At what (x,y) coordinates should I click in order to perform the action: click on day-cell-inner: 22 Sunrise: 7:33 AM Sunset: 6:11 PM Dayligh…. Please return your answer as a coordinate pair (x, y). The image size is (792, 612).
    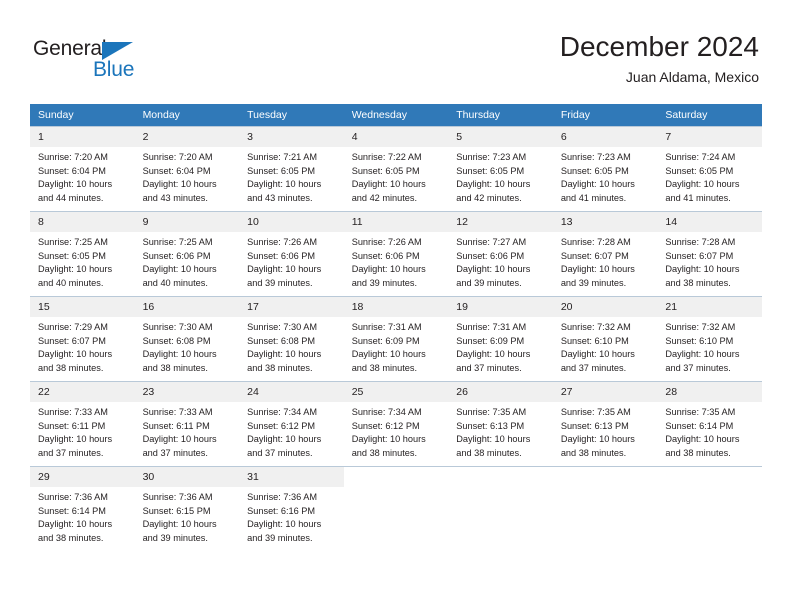
    Looking at the image, I should click on (82, 424).